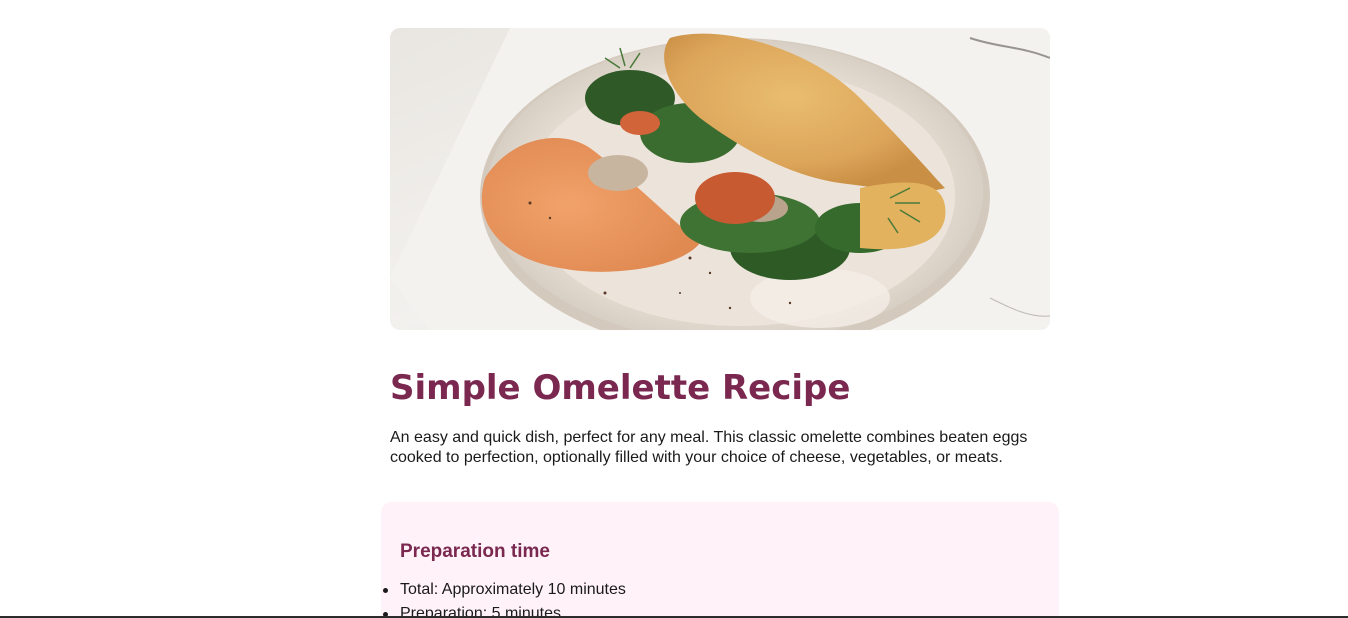  Describe the element at coordinates (475, 551) in the screenshot. I see `preparation-time-heading: Preparation time` at that location.